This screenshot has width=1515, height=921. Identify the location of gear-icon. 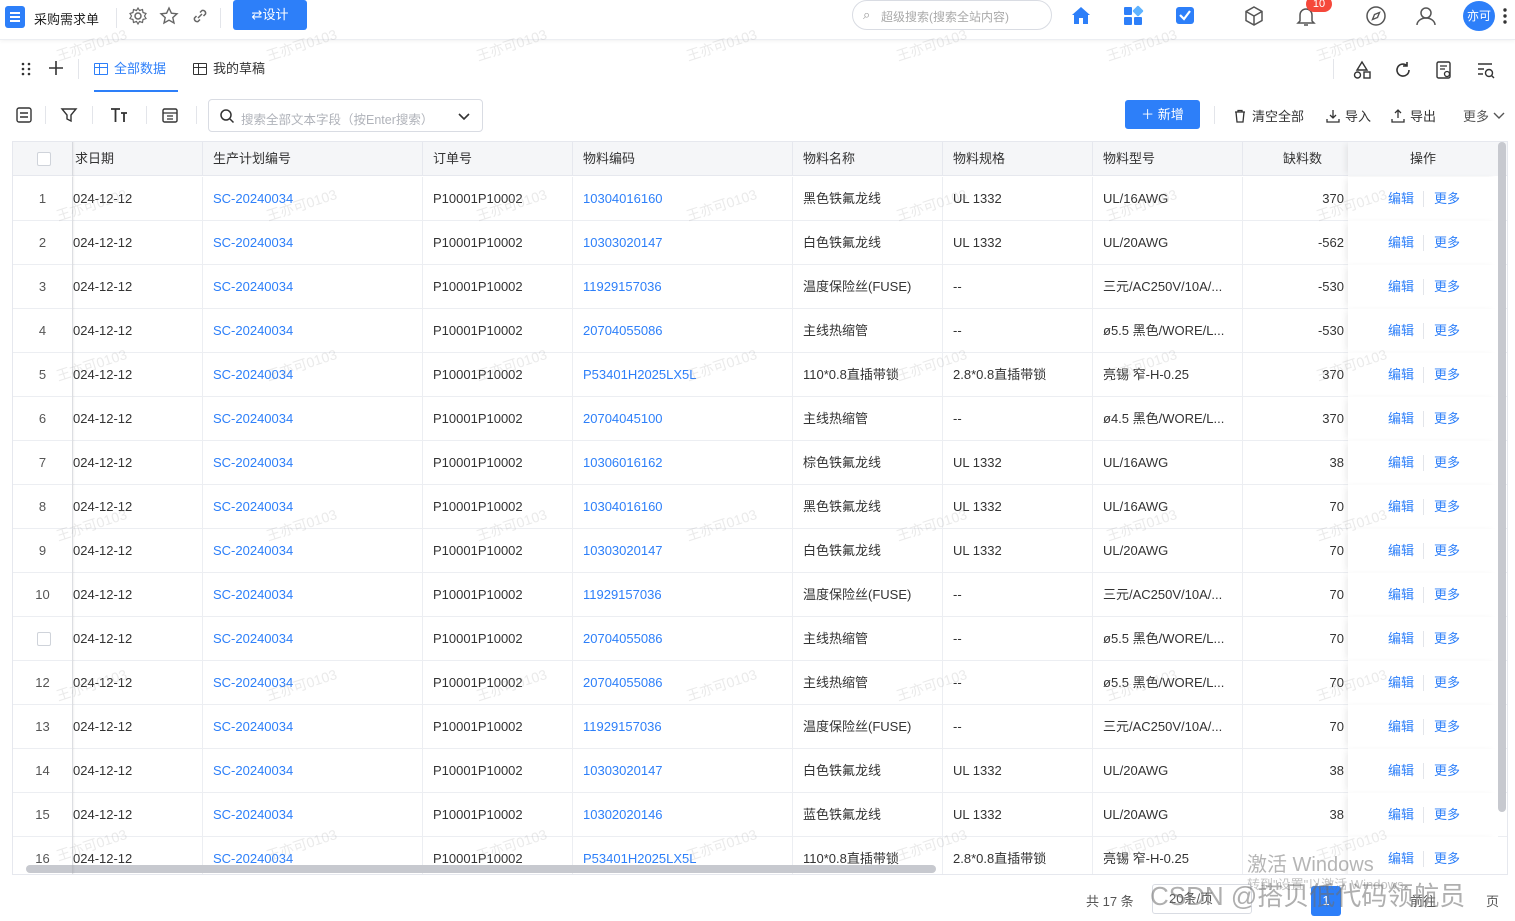
(138, 16).